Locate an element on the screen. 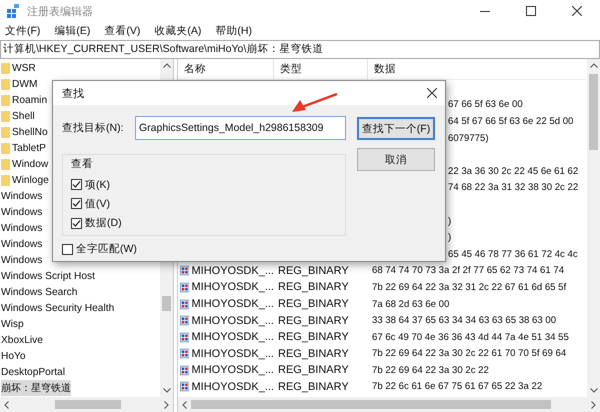 This screenshot has width=600, height=412. tree-item: TabletP is located at coordinates (29, 148).